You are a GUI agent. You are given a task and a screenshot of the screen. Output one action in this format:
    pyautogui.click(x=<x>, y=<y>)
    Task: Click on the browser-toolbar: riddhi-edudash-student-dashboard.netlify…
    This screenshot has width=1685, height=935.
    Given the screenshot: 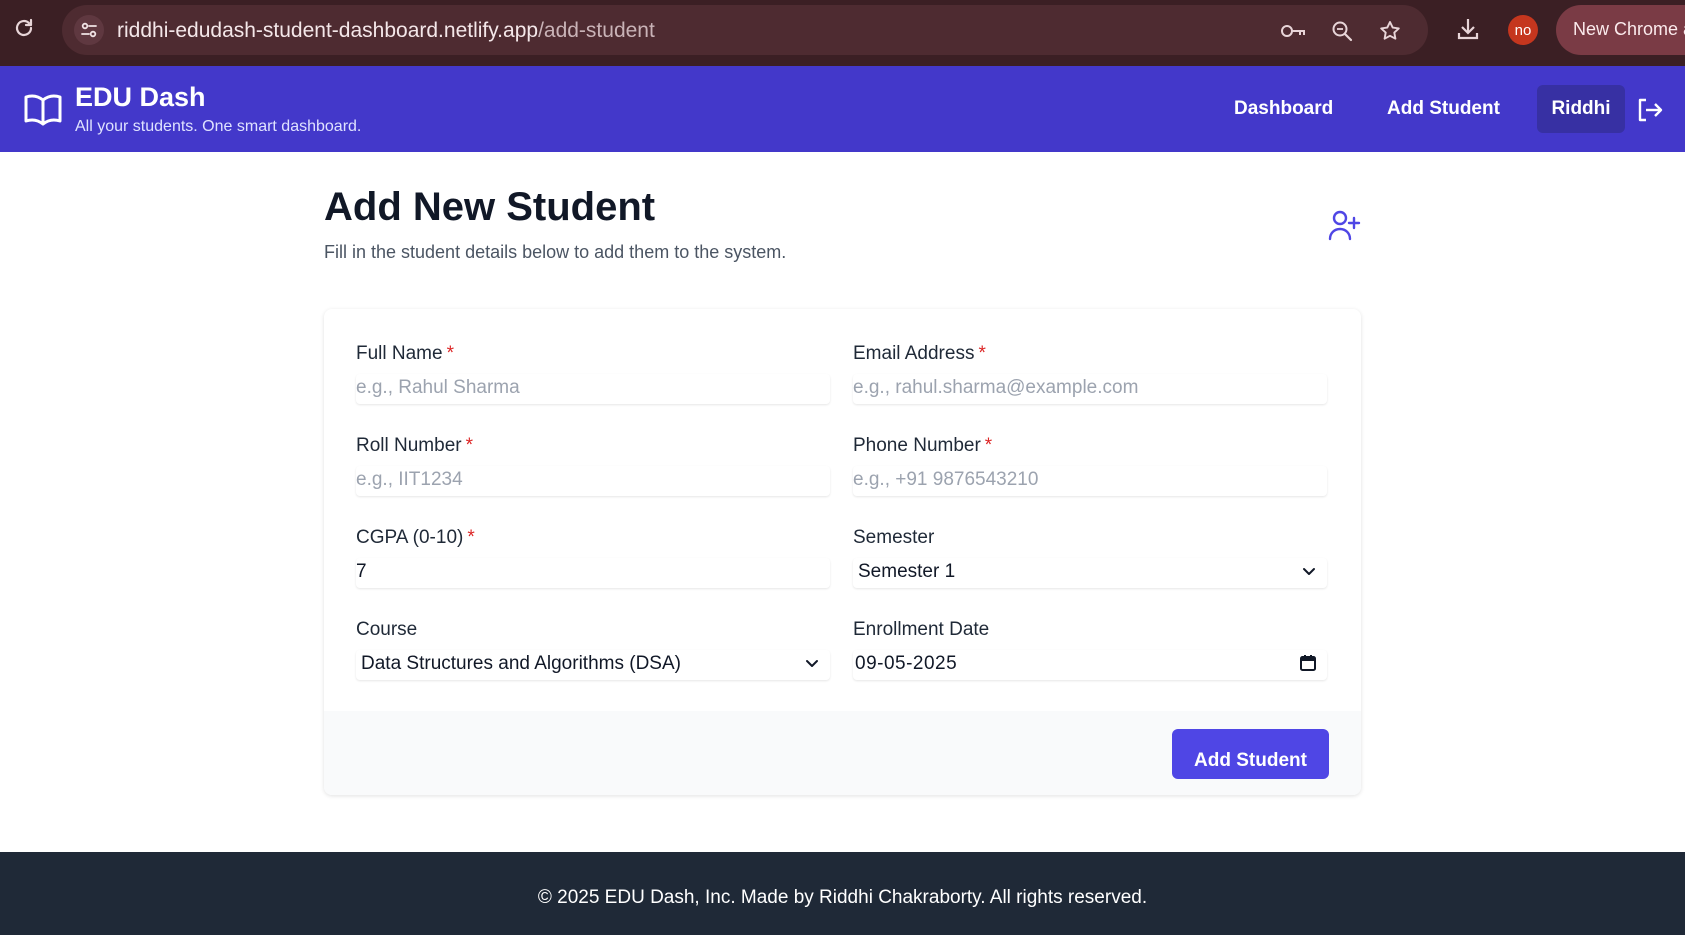 What is the action you would take?
    pyautogui.click(x=842, y=33)
    